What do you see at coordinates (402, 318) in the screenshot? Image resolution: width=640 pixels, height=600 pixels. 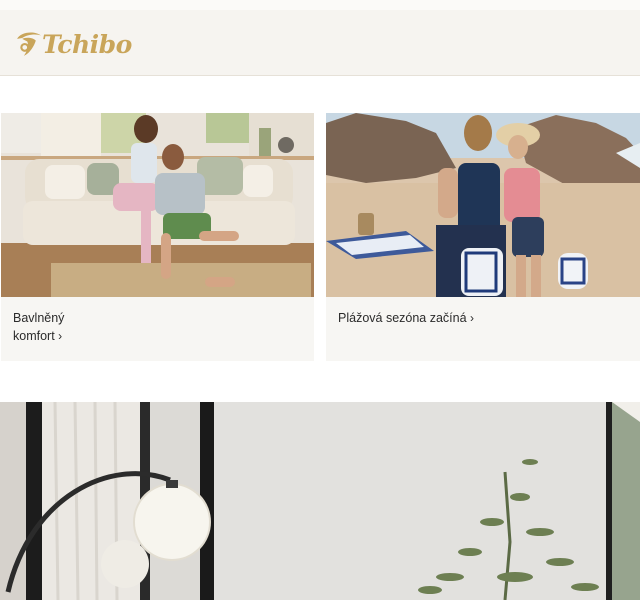 I see `tile-title: Plážová sezóna začíná` at bounding box center [402, 318].